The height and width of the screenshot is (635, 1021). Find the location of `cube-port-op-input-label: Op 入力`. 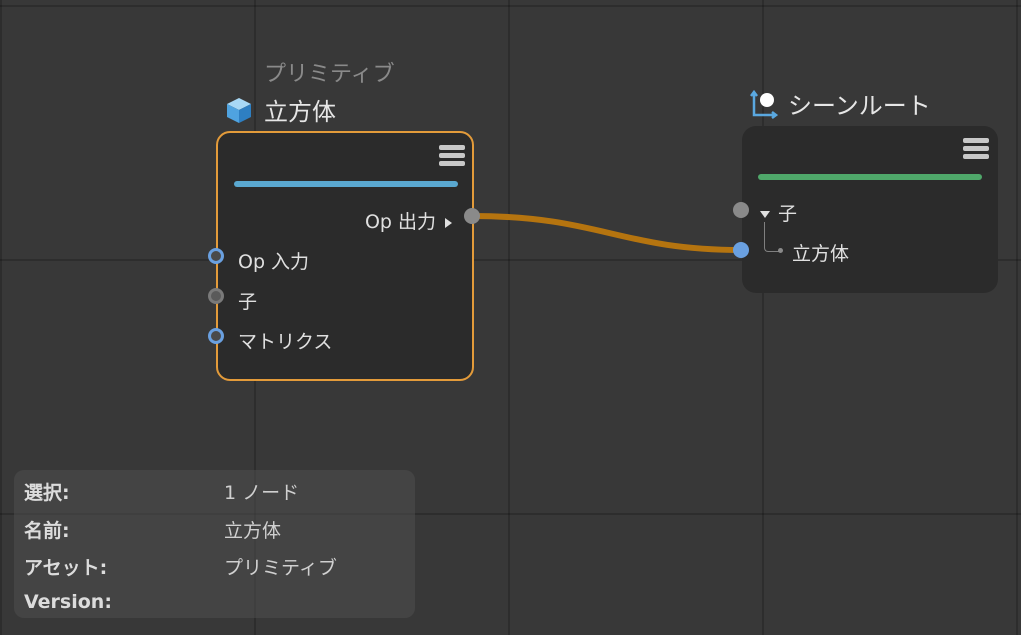

cube-port-op-input-label: Op 入力 is located at coordinates (274, 262).